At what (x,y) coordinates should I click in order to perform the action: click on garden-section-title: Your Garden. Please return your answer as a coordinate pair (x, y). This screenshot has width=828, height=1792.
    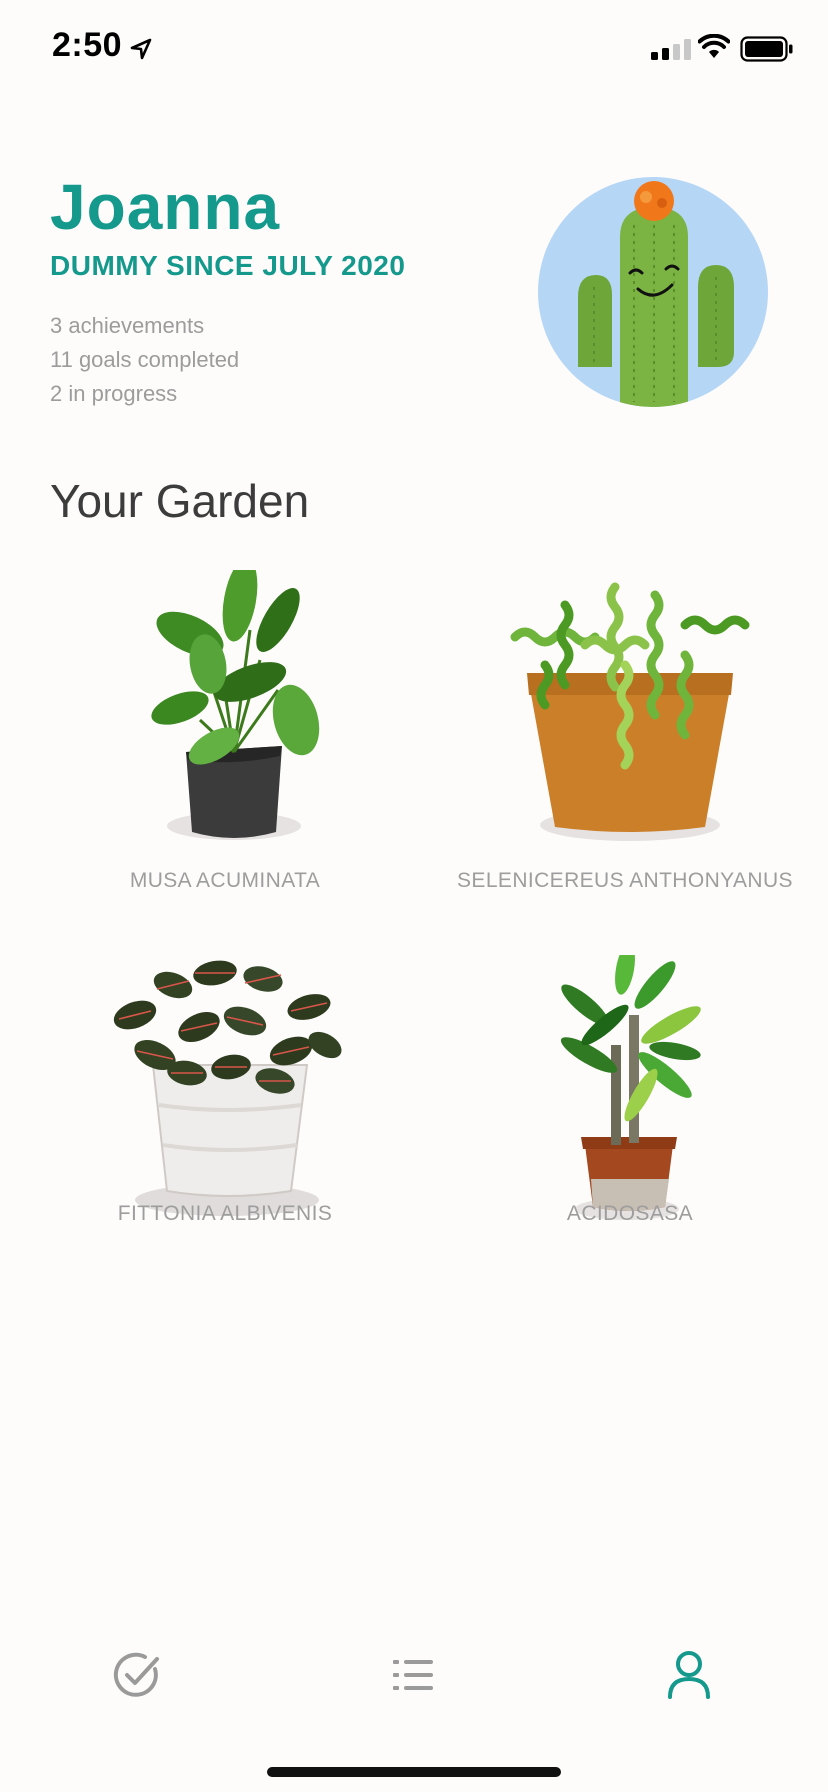
    Looking at the image, I should click on (180, 501).